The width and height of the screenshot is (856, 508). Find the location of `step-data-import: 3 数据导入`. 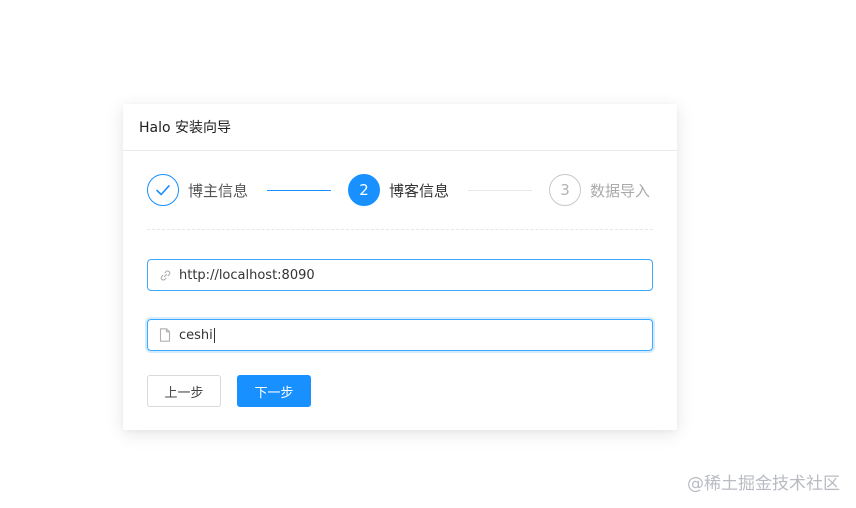

step-data-import: 3 数据导入 is located at coordinates (599, 190).